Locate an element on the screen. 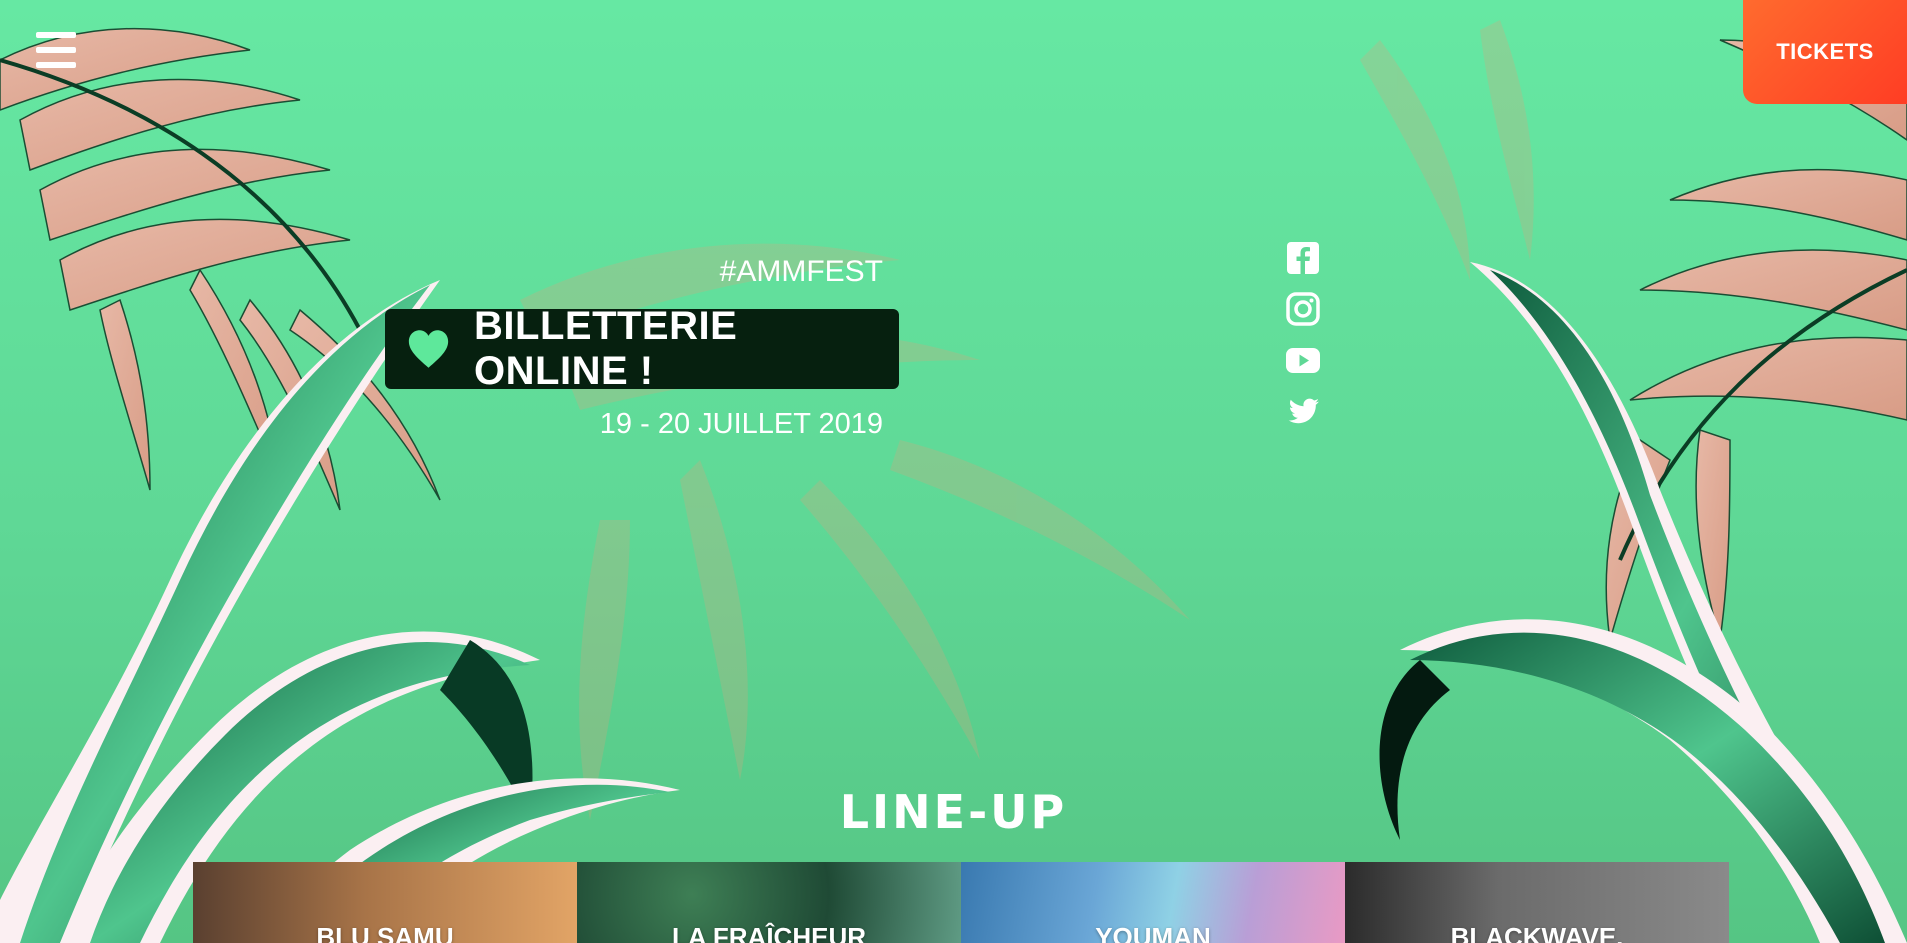 The height and width of the screenshot is (943, 1907). heart-icon is located at coordinates (428, 349).